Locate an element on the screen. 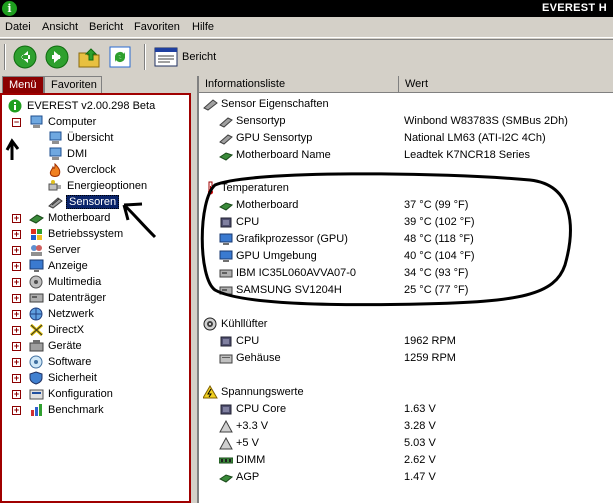 This screenshot has width=613, height=503. multimedia-icon is located at coordinates (36, 282).